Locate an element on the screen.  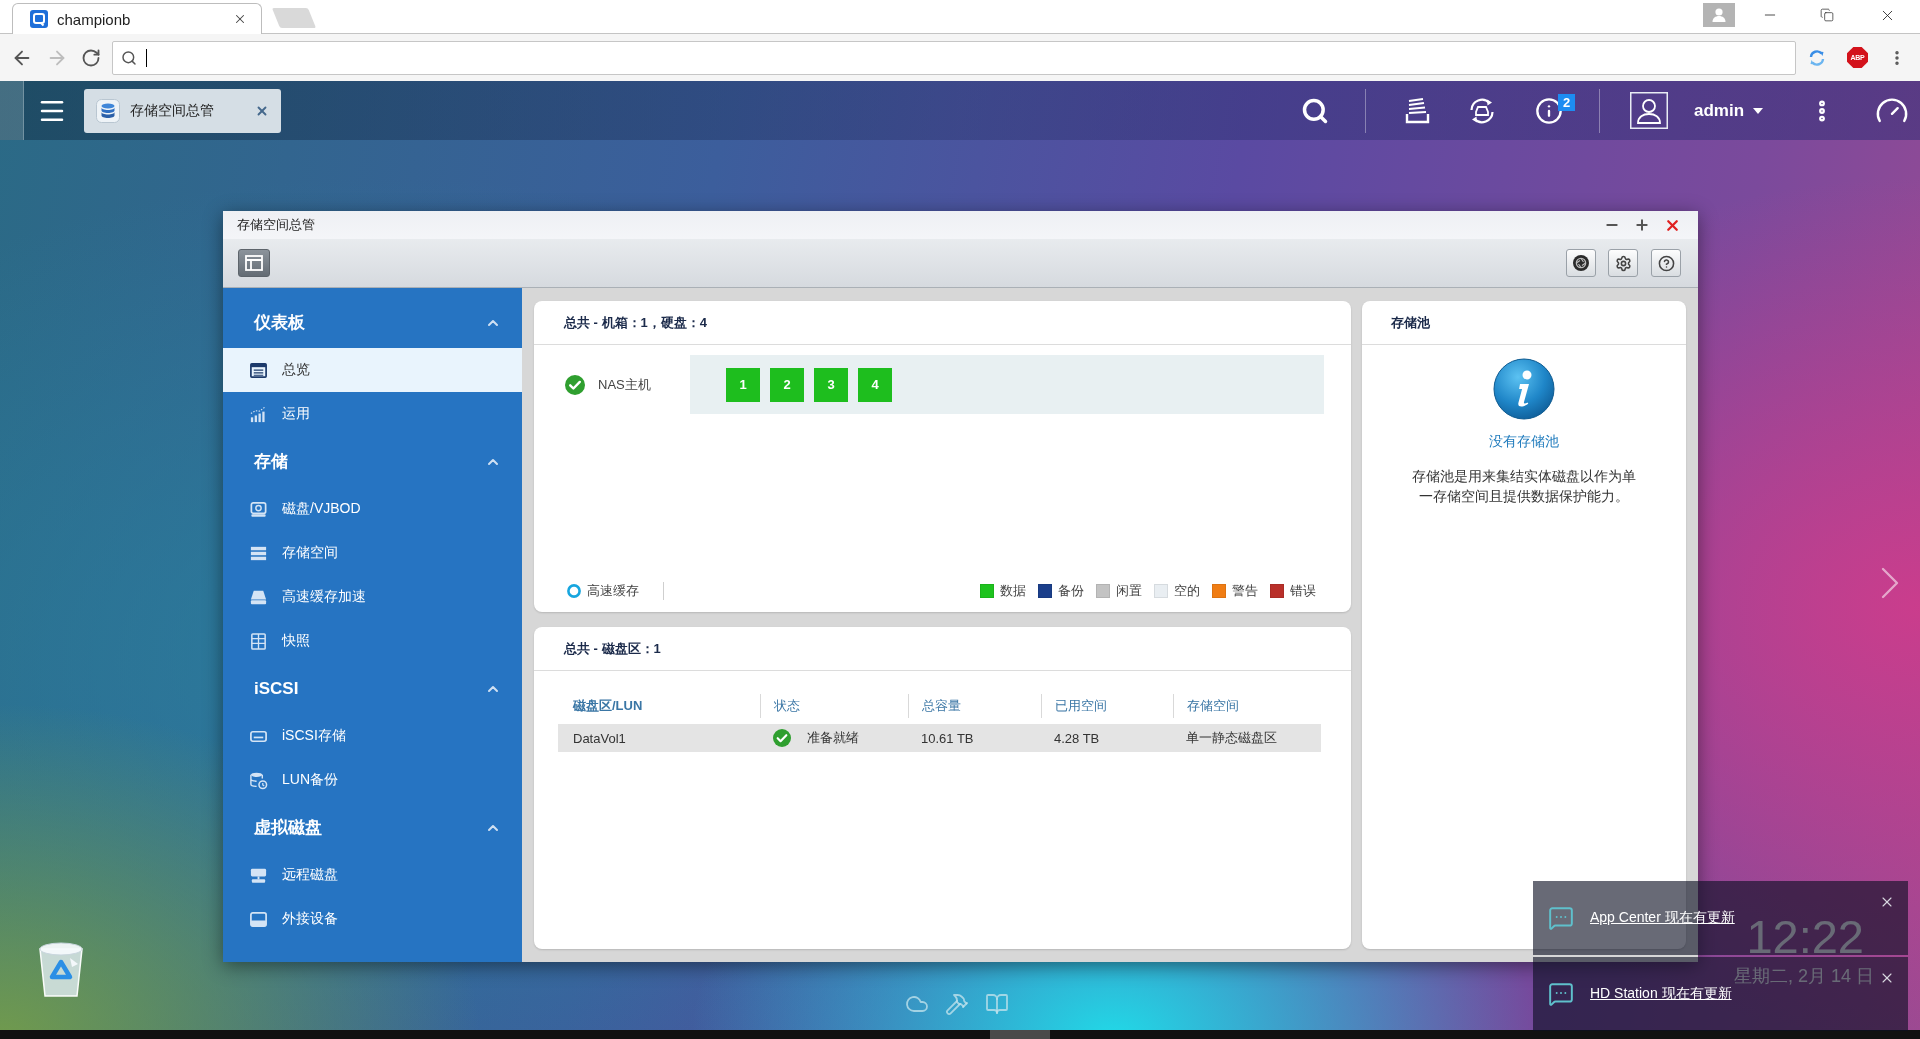
column-header: 总容量 is located at coordinates (974, 706).